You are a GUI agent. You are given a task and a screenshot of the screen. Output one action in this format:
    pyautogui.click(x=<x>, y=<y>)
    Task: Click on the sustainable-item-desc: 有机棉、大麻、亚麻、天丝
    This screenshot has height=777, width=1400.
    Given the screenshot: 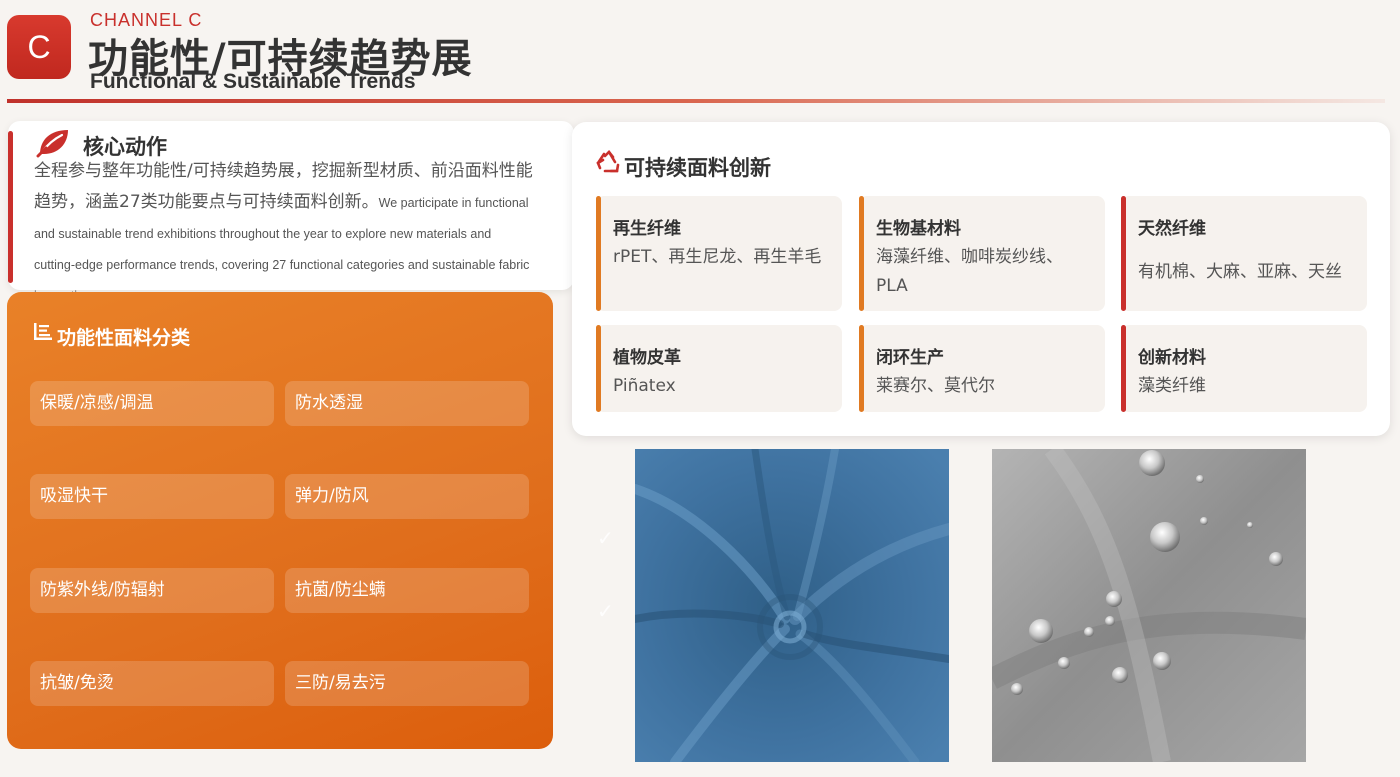 What is the action you would take?
    pyautogui.click(x=1240, y=272)
    